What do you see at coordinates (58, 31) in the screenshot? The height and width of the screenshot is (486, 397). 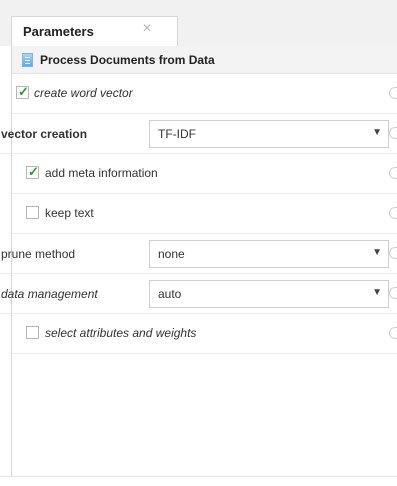 I see `tab-label: Parameters` at bounding box center [58, 31].